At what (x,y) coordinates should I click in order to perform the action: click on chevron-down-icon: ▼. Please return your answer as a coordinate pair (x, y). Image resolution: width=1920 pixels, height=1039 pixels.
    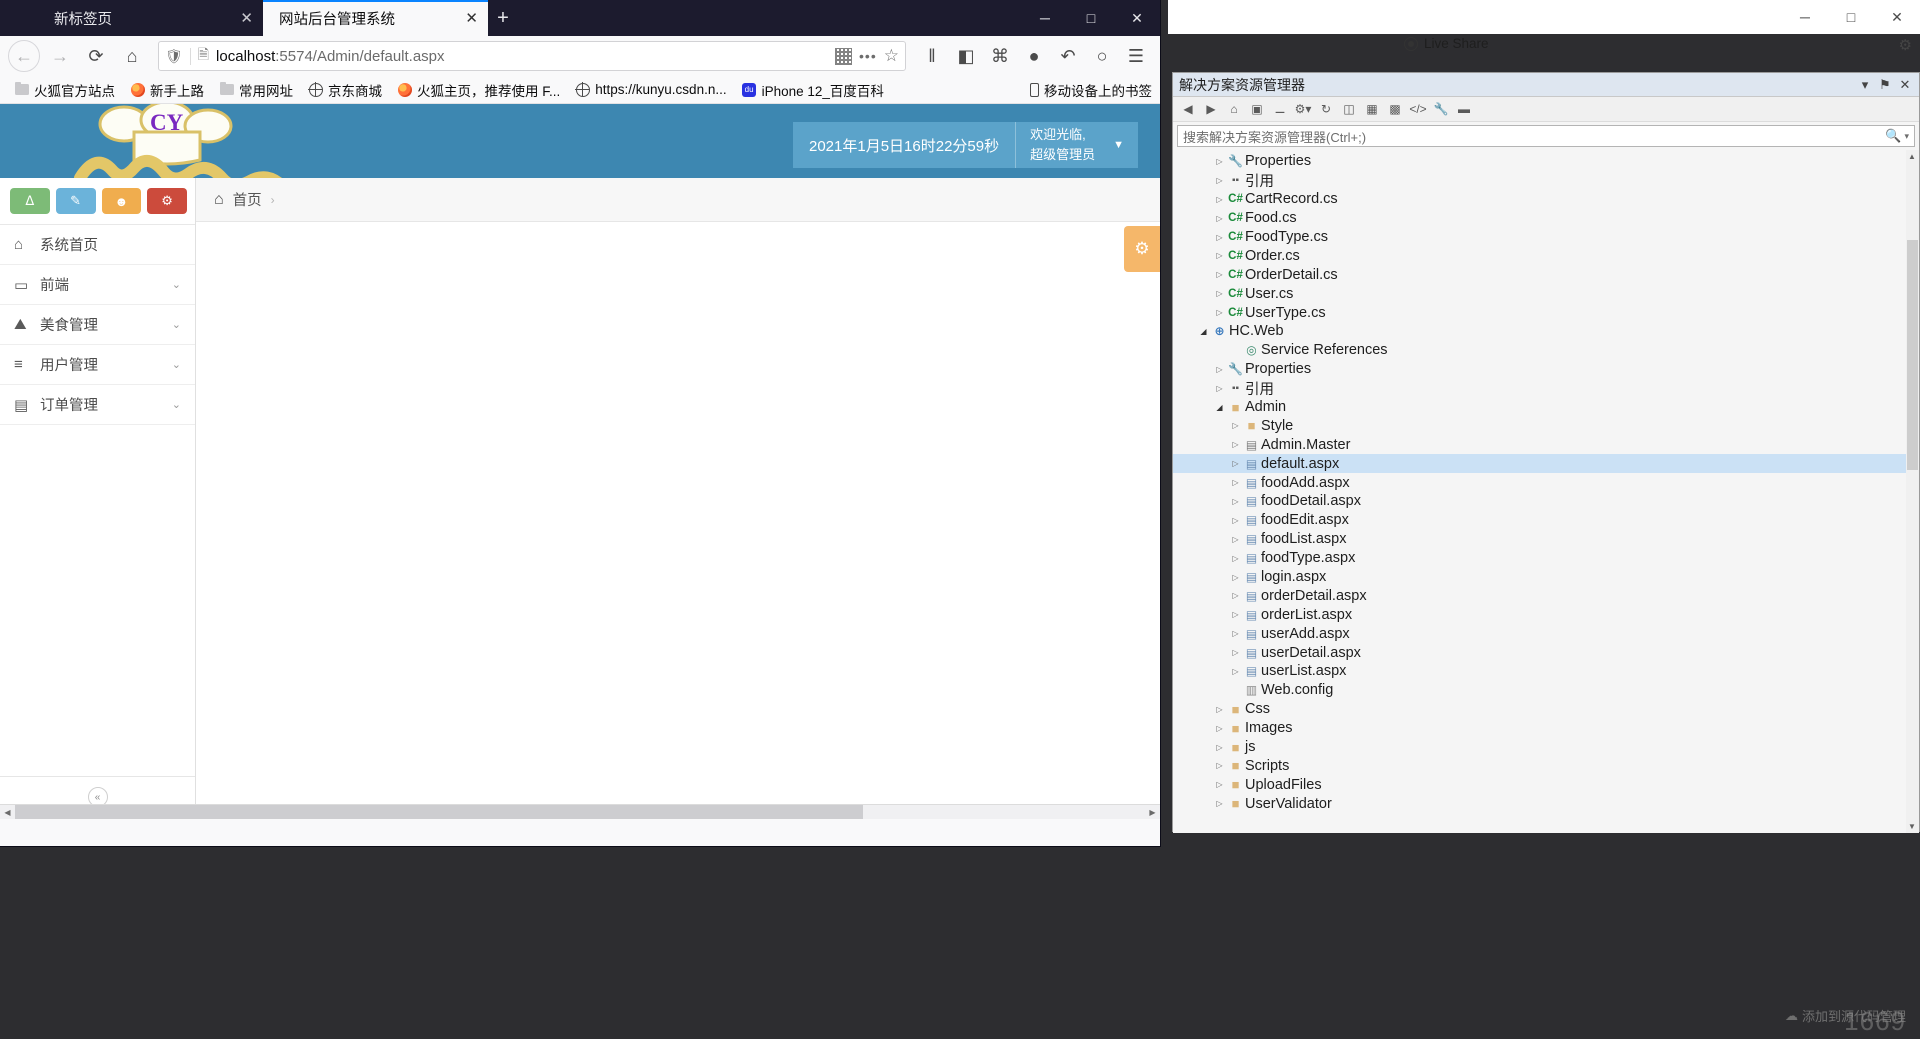
    Looking at the image, I should click on (1122, 145).